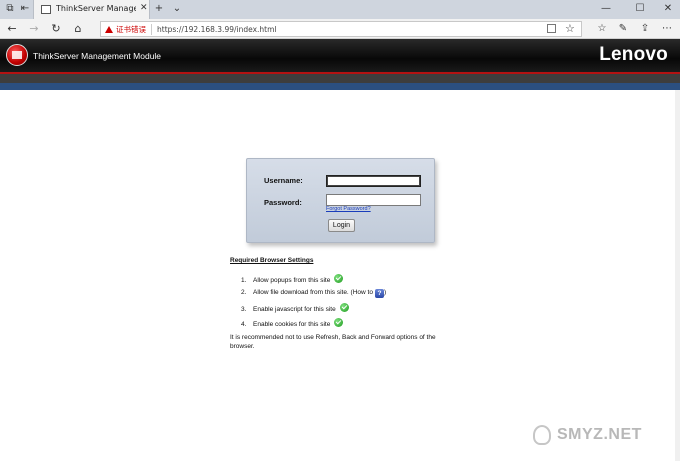 This screenshot has height=461, width=680. What do you see at coordinates (217, 29) in the screenshot?
I see `url-text: https://192.168.3.99/index.html` at bounding box center [217, 29].